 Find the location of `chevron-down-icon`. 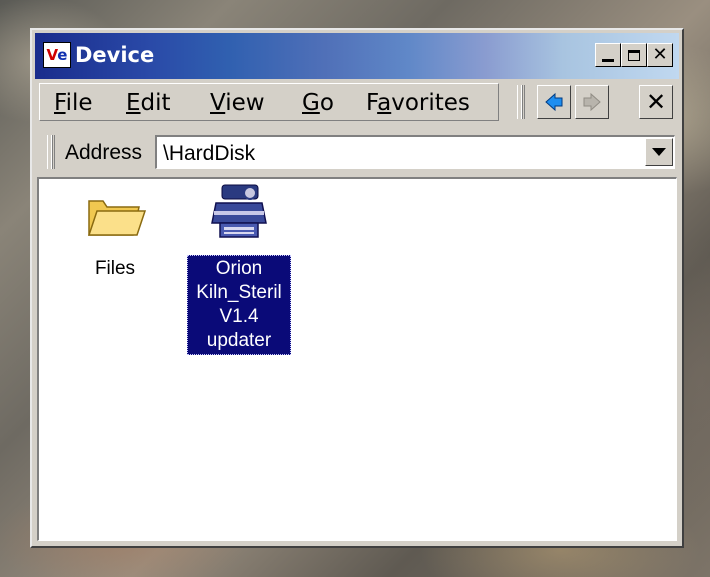

chevron-down-icon is located at coordinates (659, 152).